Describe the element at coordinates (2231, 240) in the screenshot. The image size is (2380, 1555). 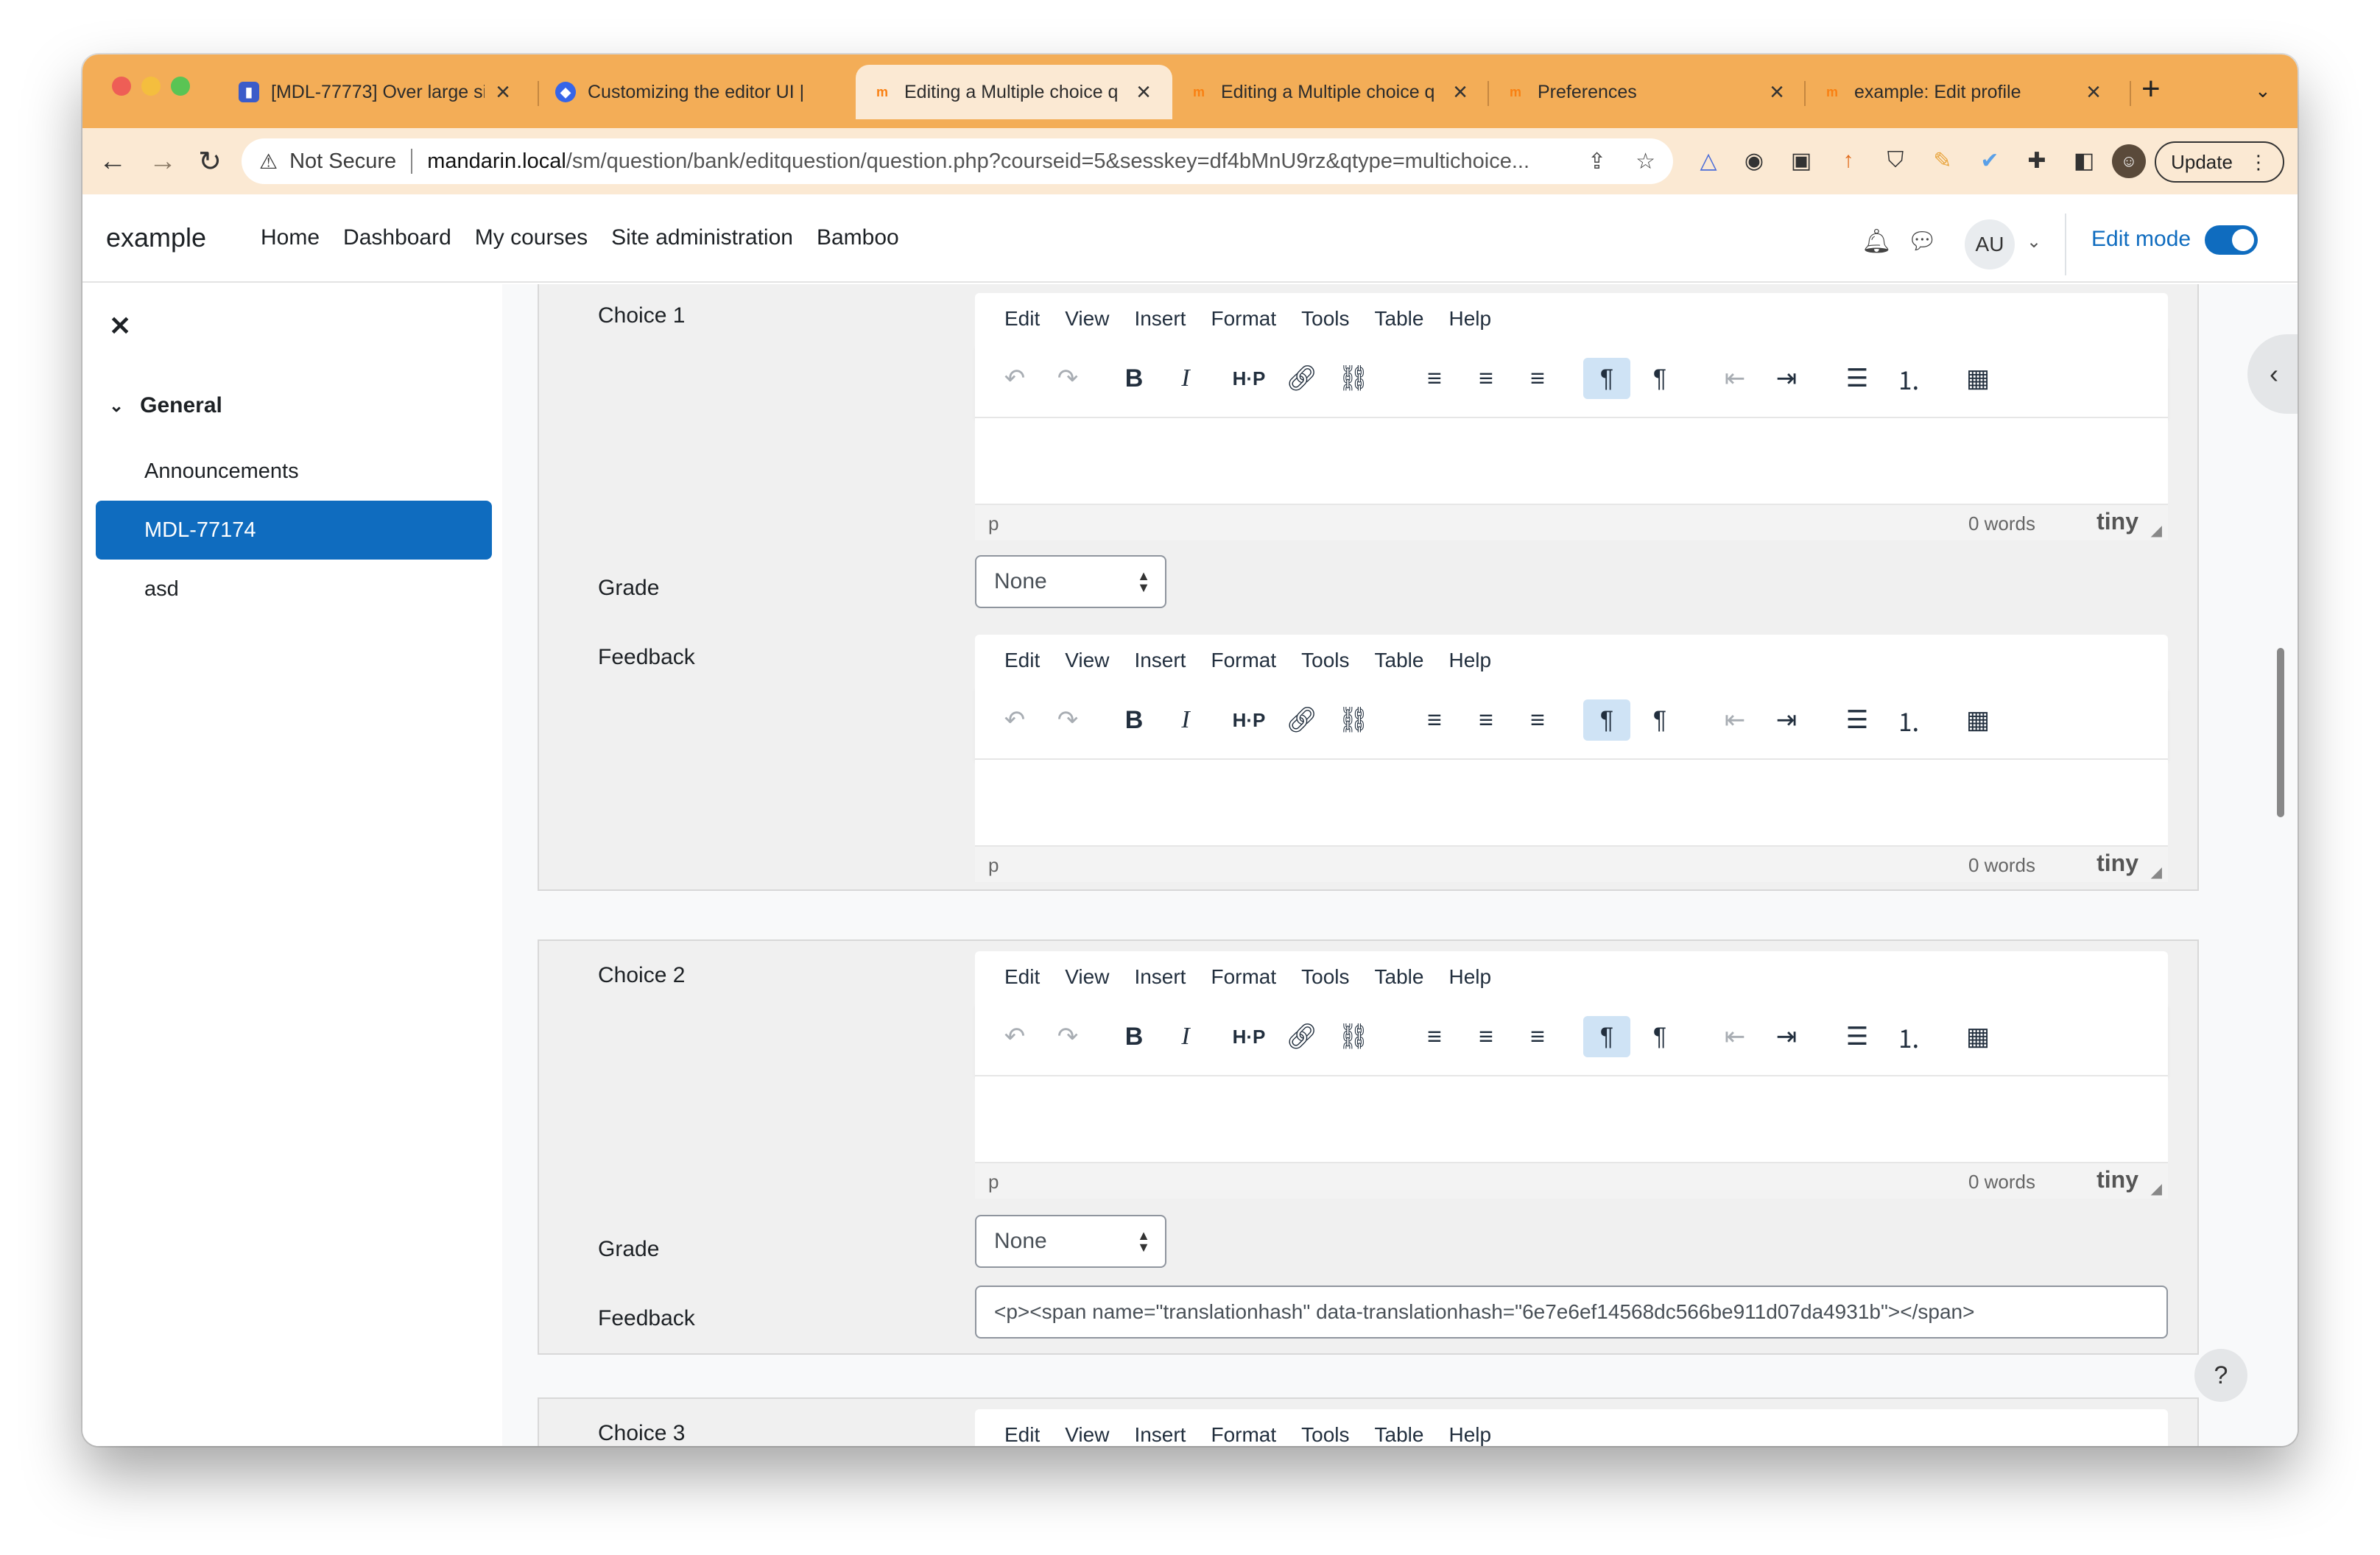
I see `edit-mode-toggle` at that location.